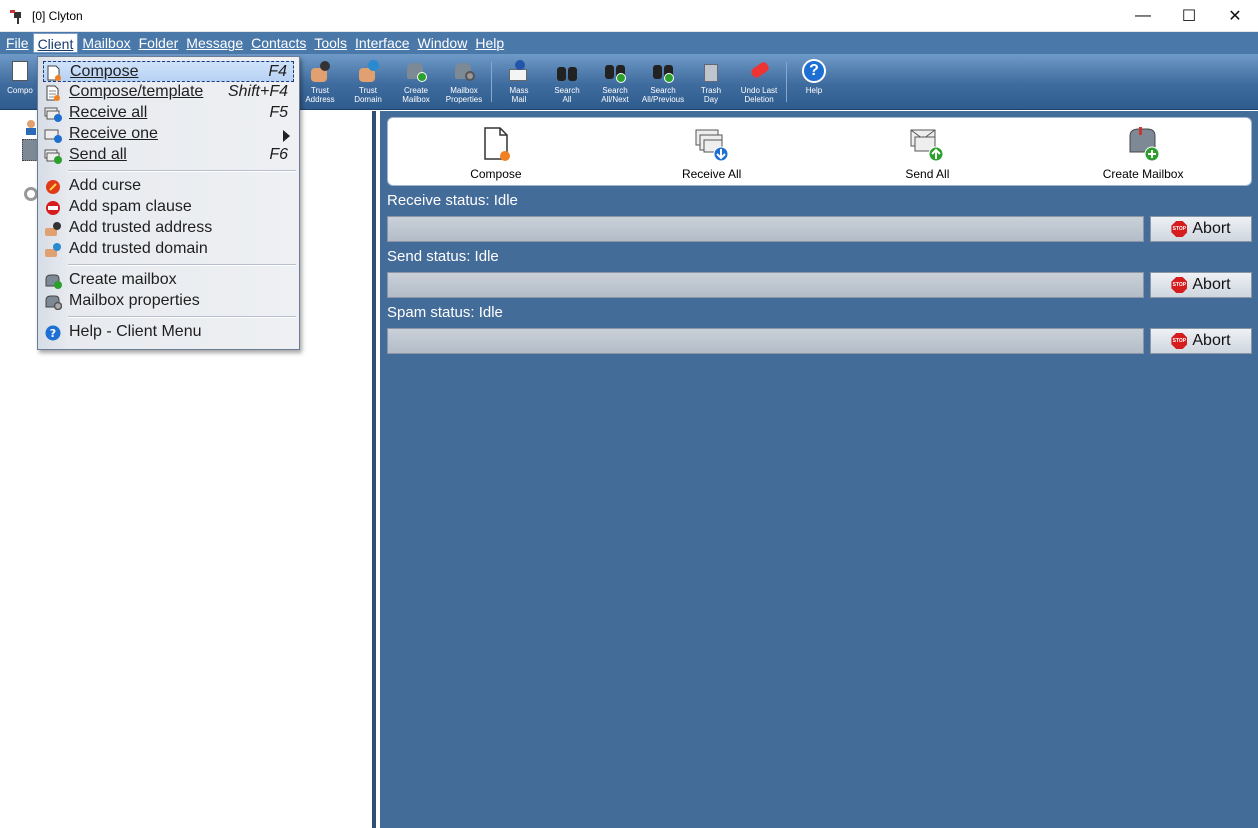 The height and width of the screenshot is (828, 1258). Describe the element at coordinates (53, 135) in the screenshot. I see `receive-one-icon` at that location.